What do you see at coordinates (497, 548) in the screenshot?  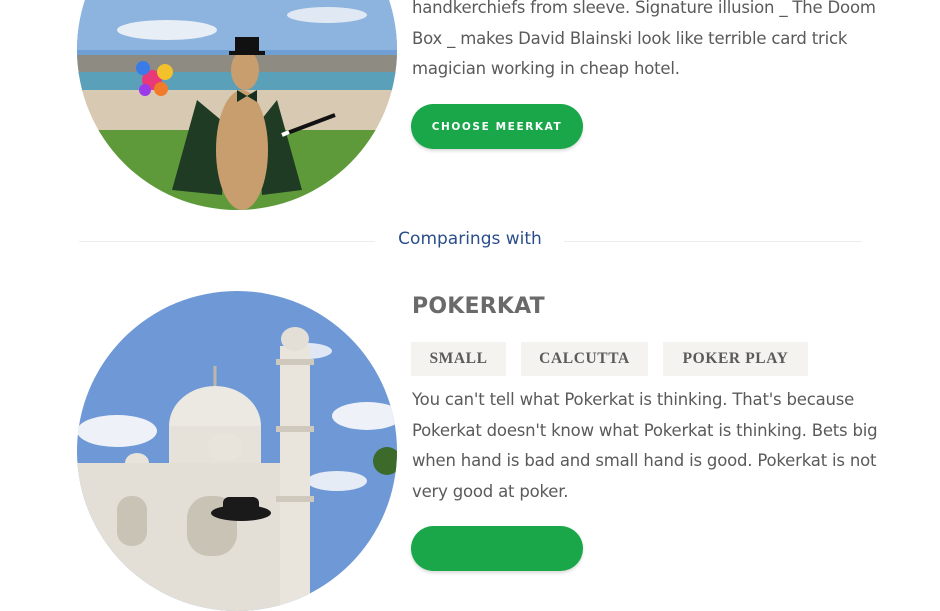 I see `choose-pokerkat-button` at bounding box center [497, 548].